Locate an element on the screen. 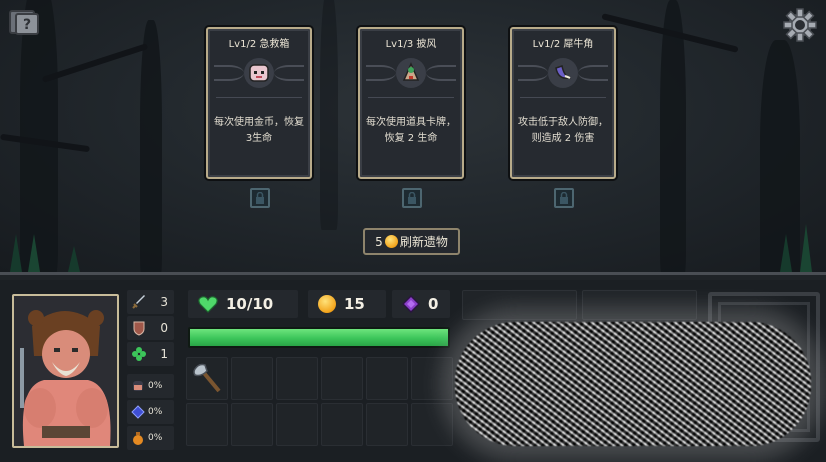 This screenshot has width=826, height=462. refresh-relics-button: 5 刷新遗物 is located at coordinates (411, 241).